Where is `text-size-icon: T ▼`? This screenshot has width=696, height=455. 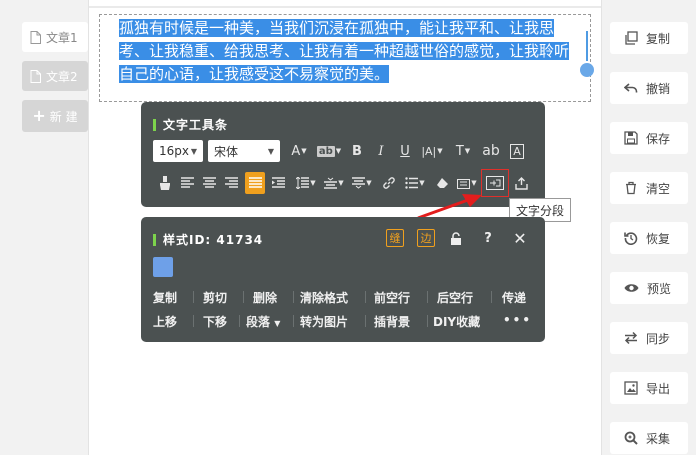 text-size-icon: T ▼ is located at coordinates (463, 151).